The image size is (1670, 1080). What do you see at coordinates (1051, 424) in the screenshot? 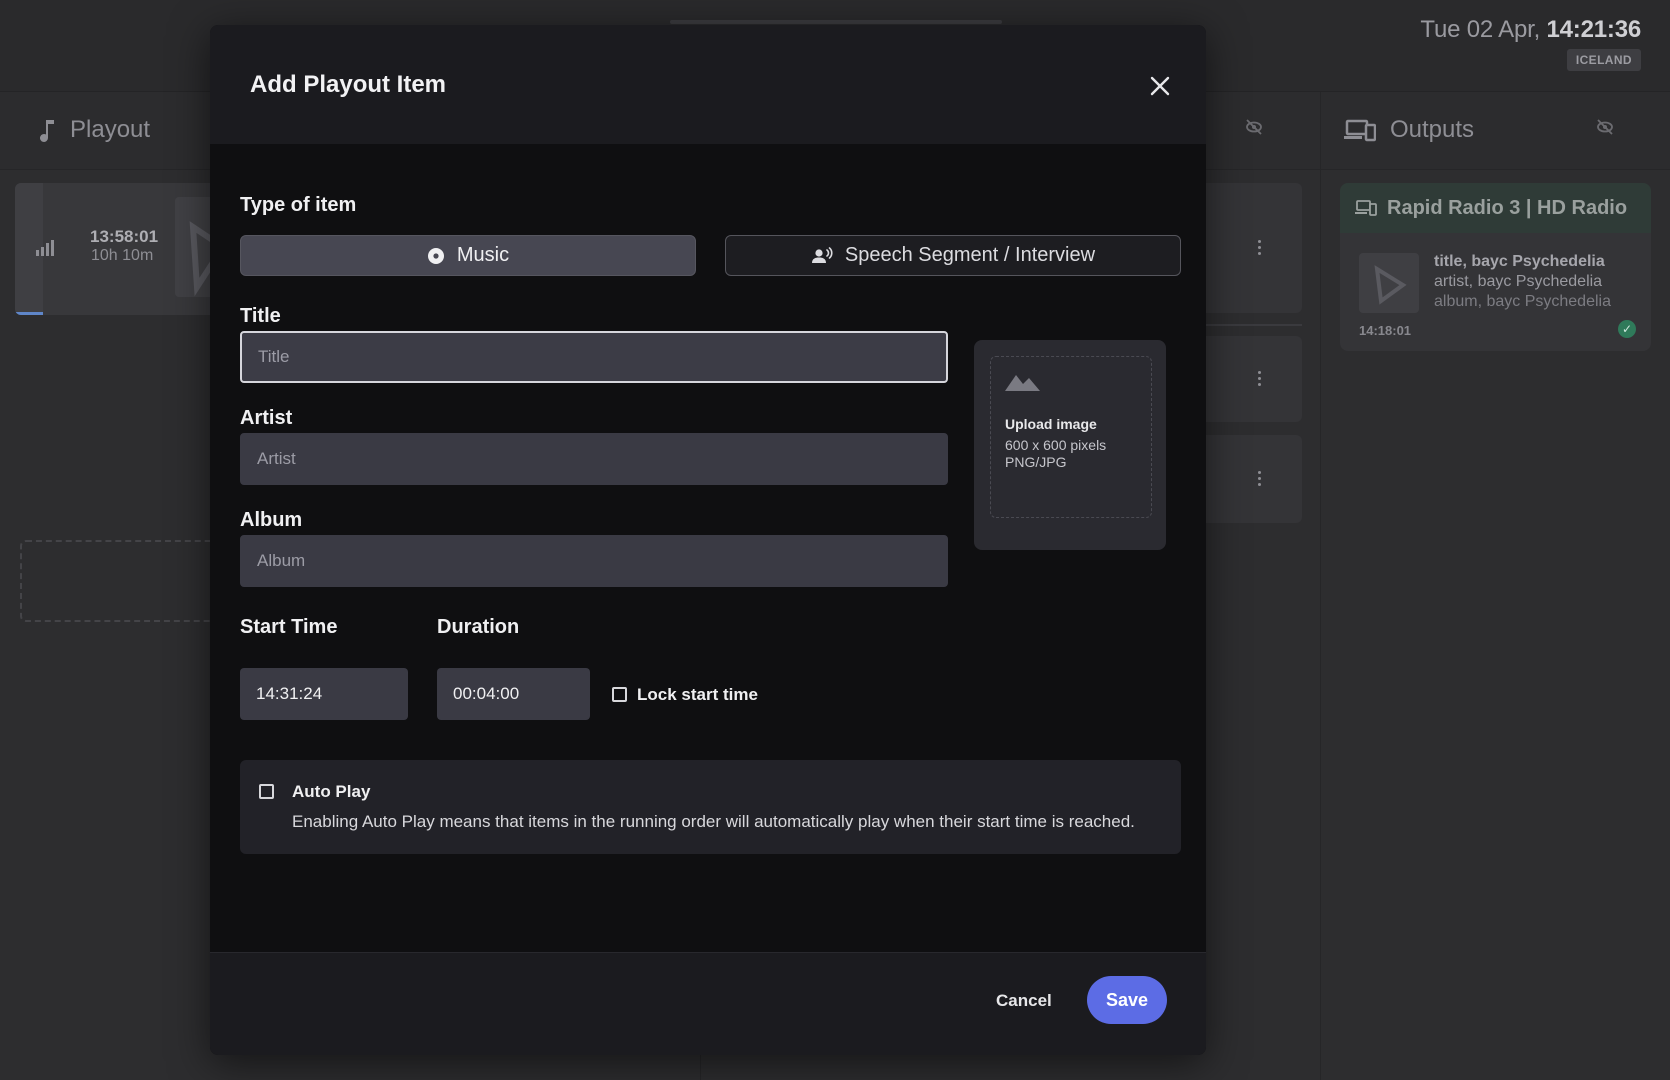
I see `upload-image-title: Upload image` at bounding box center [1051, 424].